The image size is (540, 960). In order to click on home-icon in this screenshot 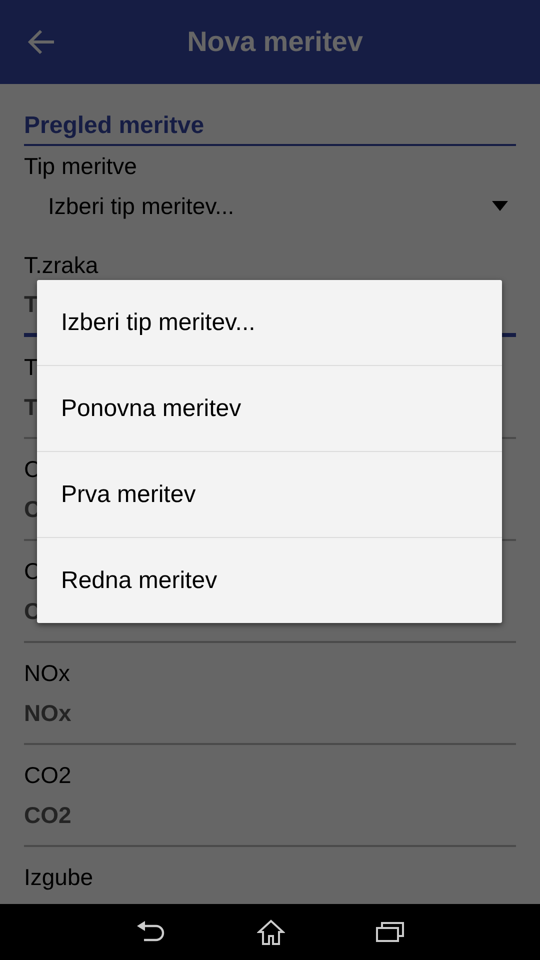, I will do `click(270, 932)`.